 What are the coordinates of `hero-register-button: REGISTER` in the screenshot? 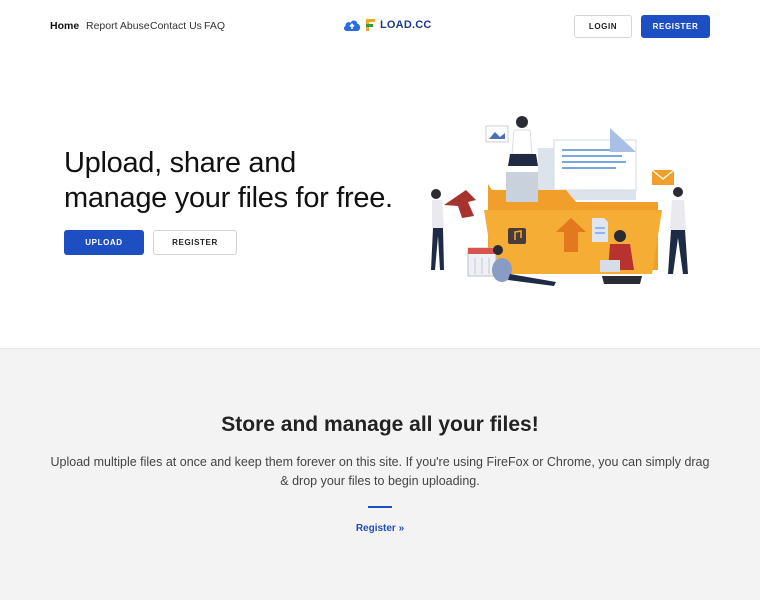 It's located at (195, 242).